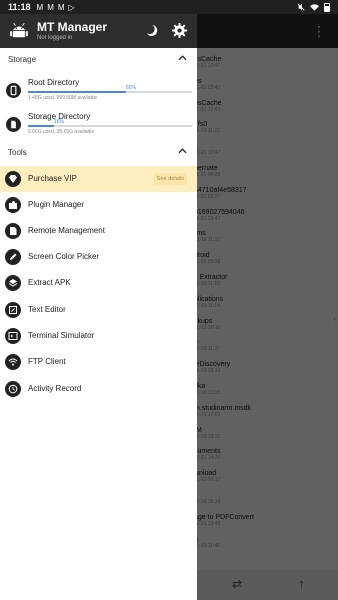 The image size is (338, 600). What do you see at coordinates (13, 205) in the screenshot?
I see `puzzle-icon` at bounding box center [13, 205].